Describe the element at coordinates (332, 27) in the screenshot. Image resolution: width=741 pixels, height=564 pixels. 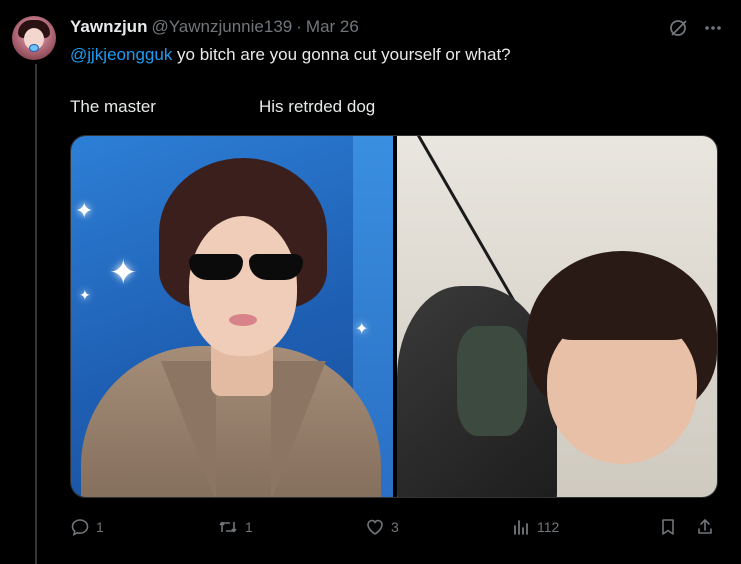
I see `tweet-date: Mar 26` at that location.